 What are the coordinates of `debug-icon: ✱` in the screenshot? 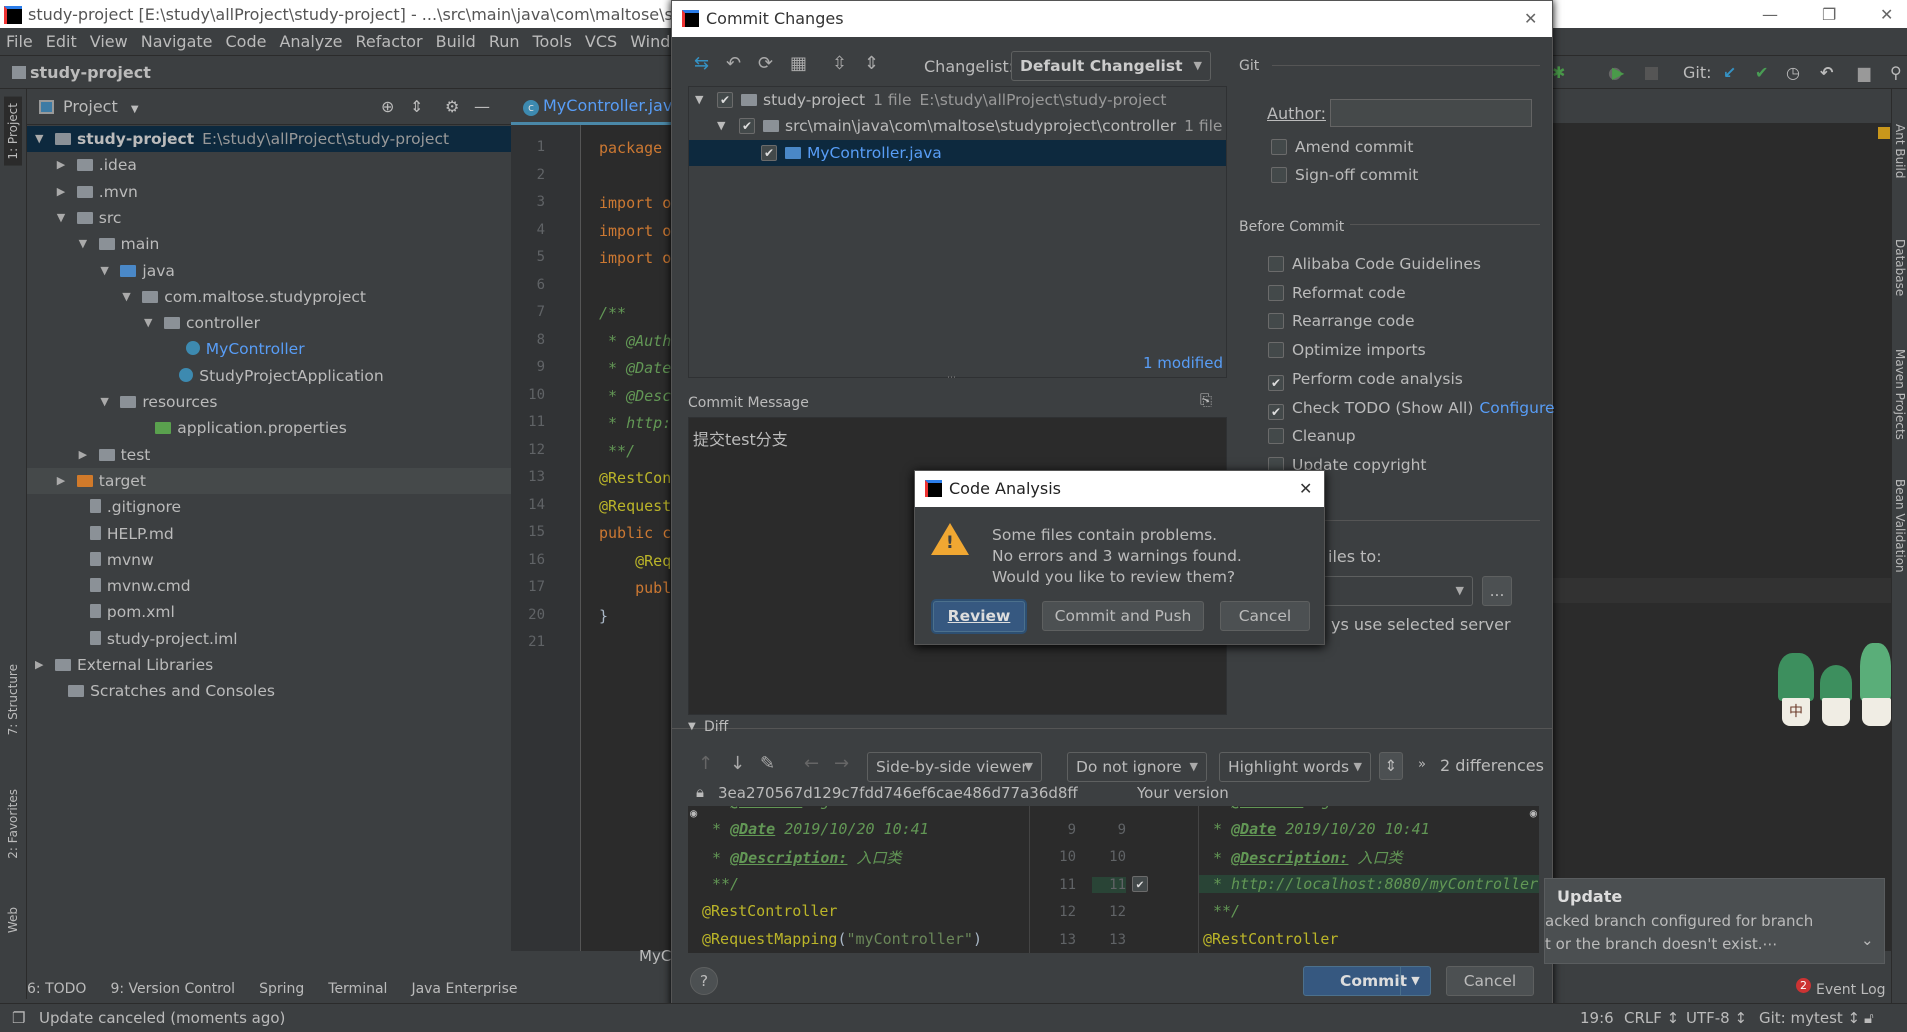 It's located at (1558, 73).